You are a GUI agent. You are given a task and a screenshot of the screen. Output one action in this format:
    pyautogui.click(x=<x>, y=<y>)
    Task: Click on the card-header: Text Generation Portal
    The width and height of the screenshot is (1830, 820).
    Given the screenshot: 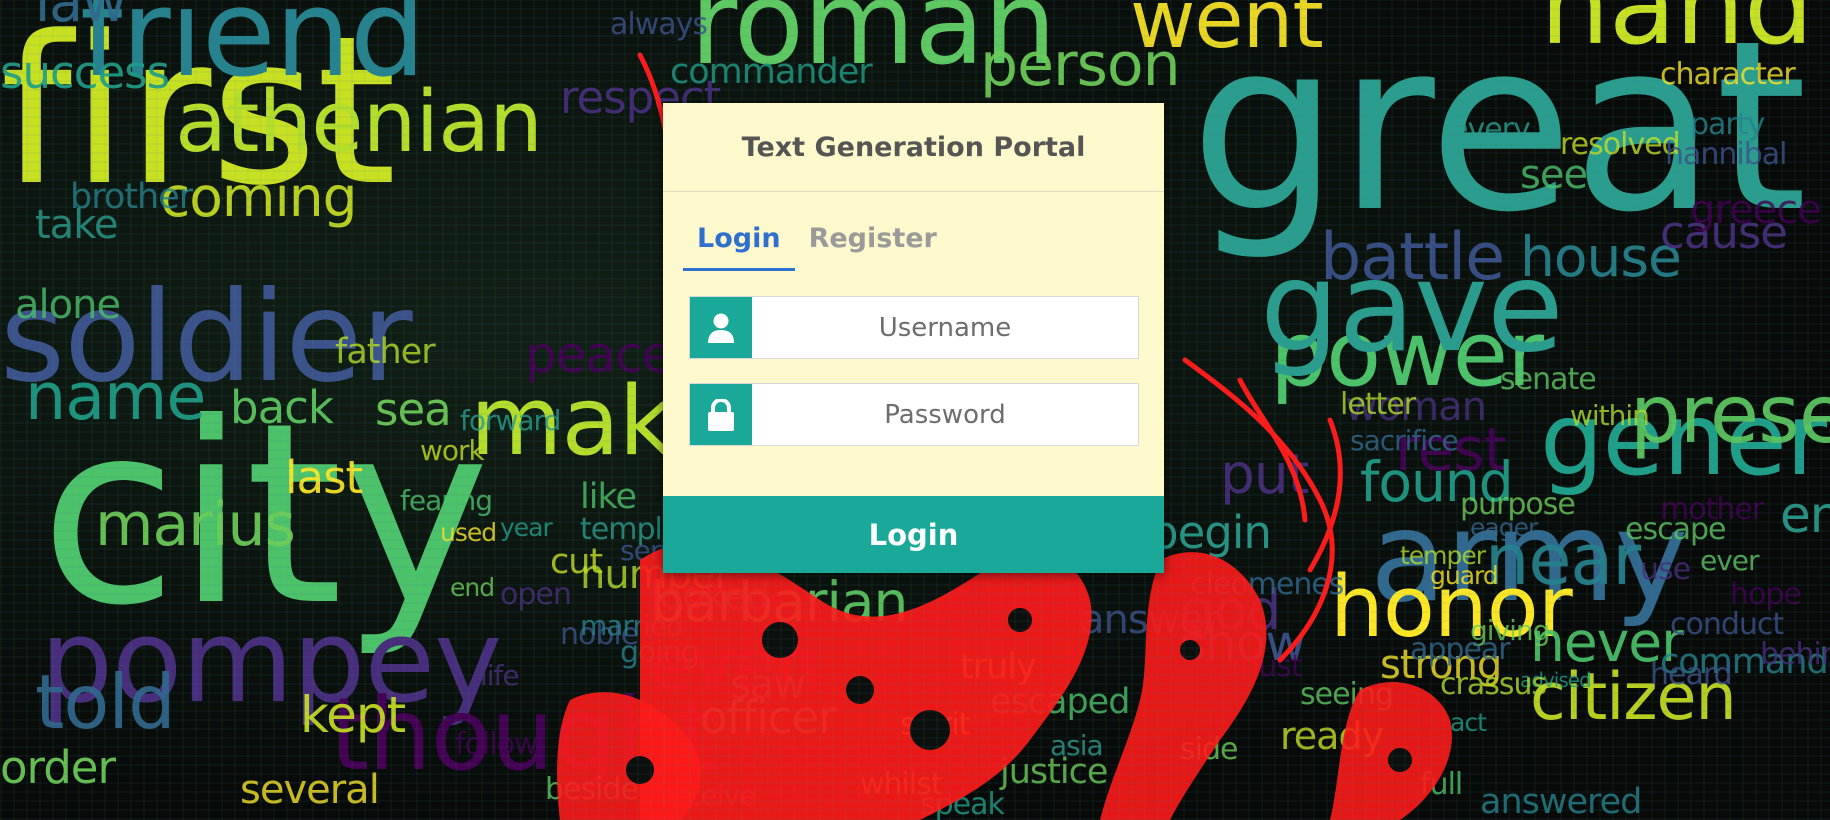 What is the action you would take?
    pyautogui.click(x=913, y=147)
    